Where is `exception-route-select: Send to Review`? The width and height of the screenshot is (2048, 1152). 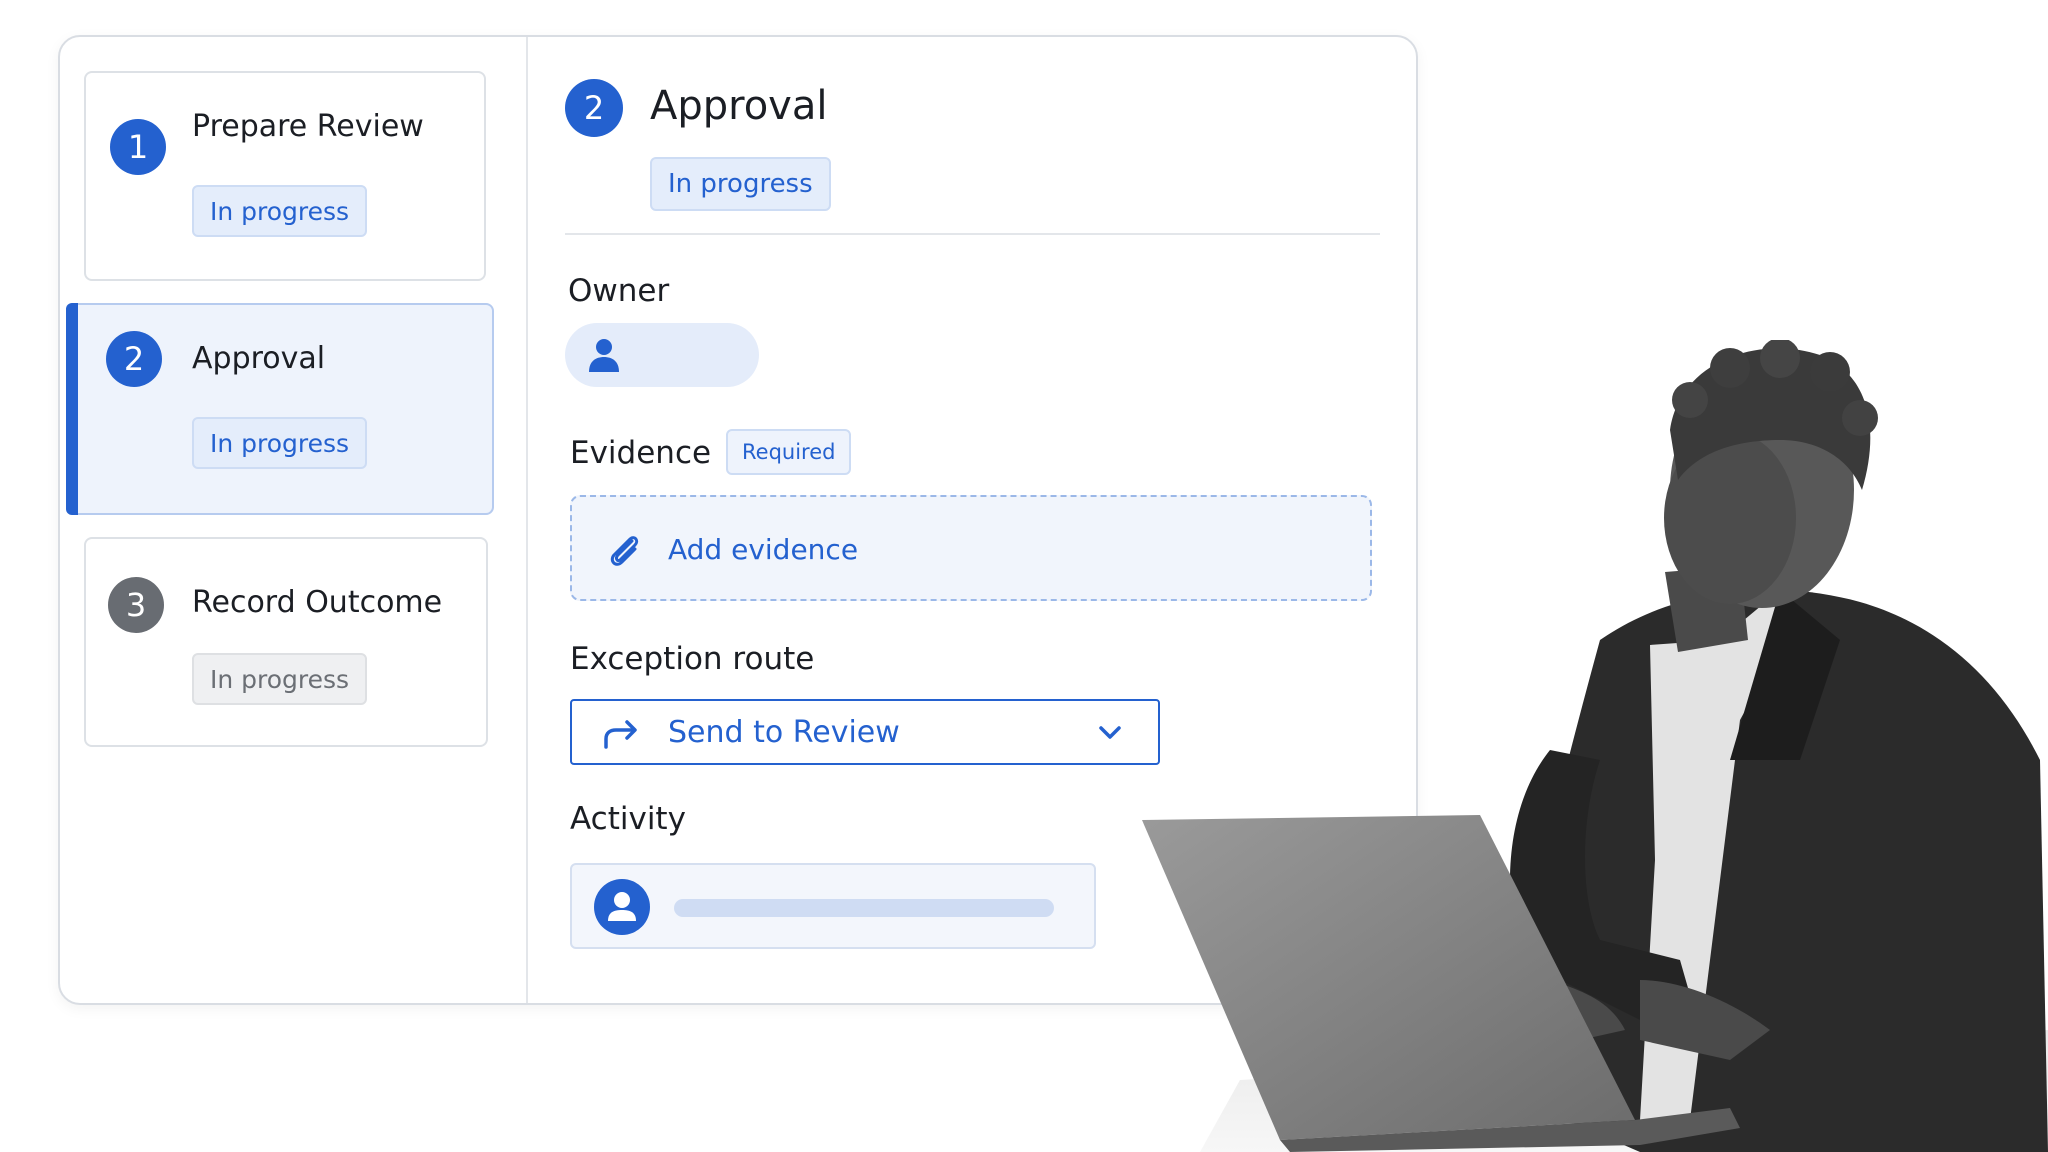 exception-route-select: Send to Review is located at coordinates (865, 732).